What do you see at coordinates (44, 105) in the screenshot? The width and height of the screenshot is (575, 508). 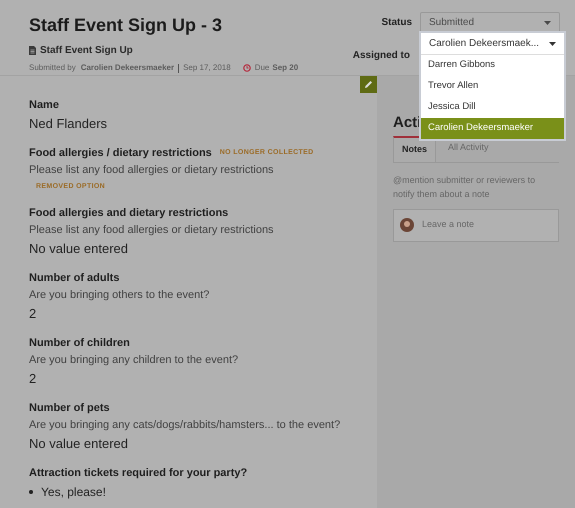 I see `field-label: Name` at bounding box center [44, 105].